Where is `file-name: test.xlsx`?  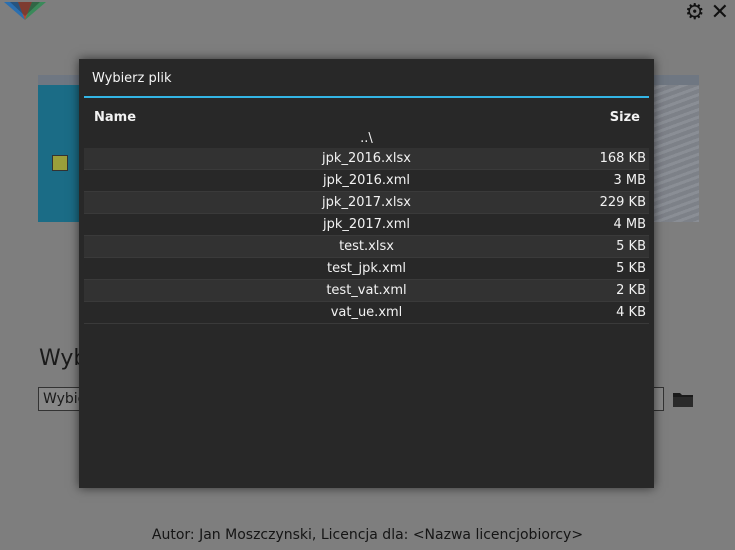 file-name: test.xlsx is located at coordinates (366, 246).